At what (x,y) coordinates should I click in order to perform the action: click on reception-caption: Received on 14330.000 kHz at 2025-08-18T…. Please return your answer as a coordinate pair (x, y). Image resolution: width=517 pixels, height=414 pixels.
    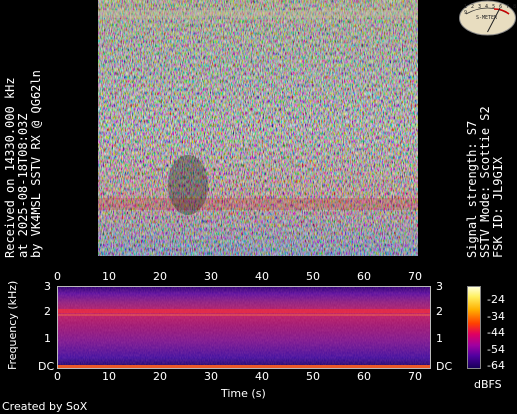
    Looking at the image, I should click on (23, 164).